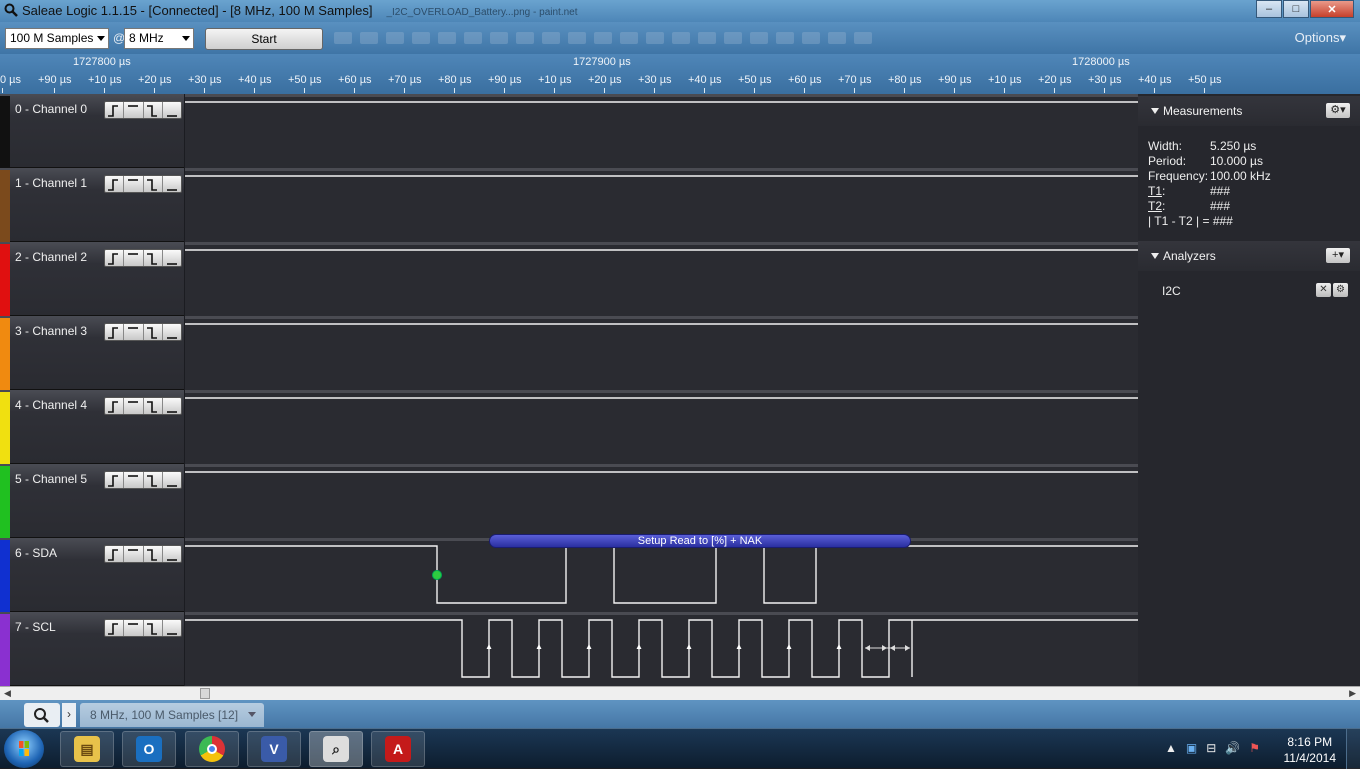 The image size is (1360, 769). I want to click on outlook-tray-icon: ▣, so click(1191, 748).